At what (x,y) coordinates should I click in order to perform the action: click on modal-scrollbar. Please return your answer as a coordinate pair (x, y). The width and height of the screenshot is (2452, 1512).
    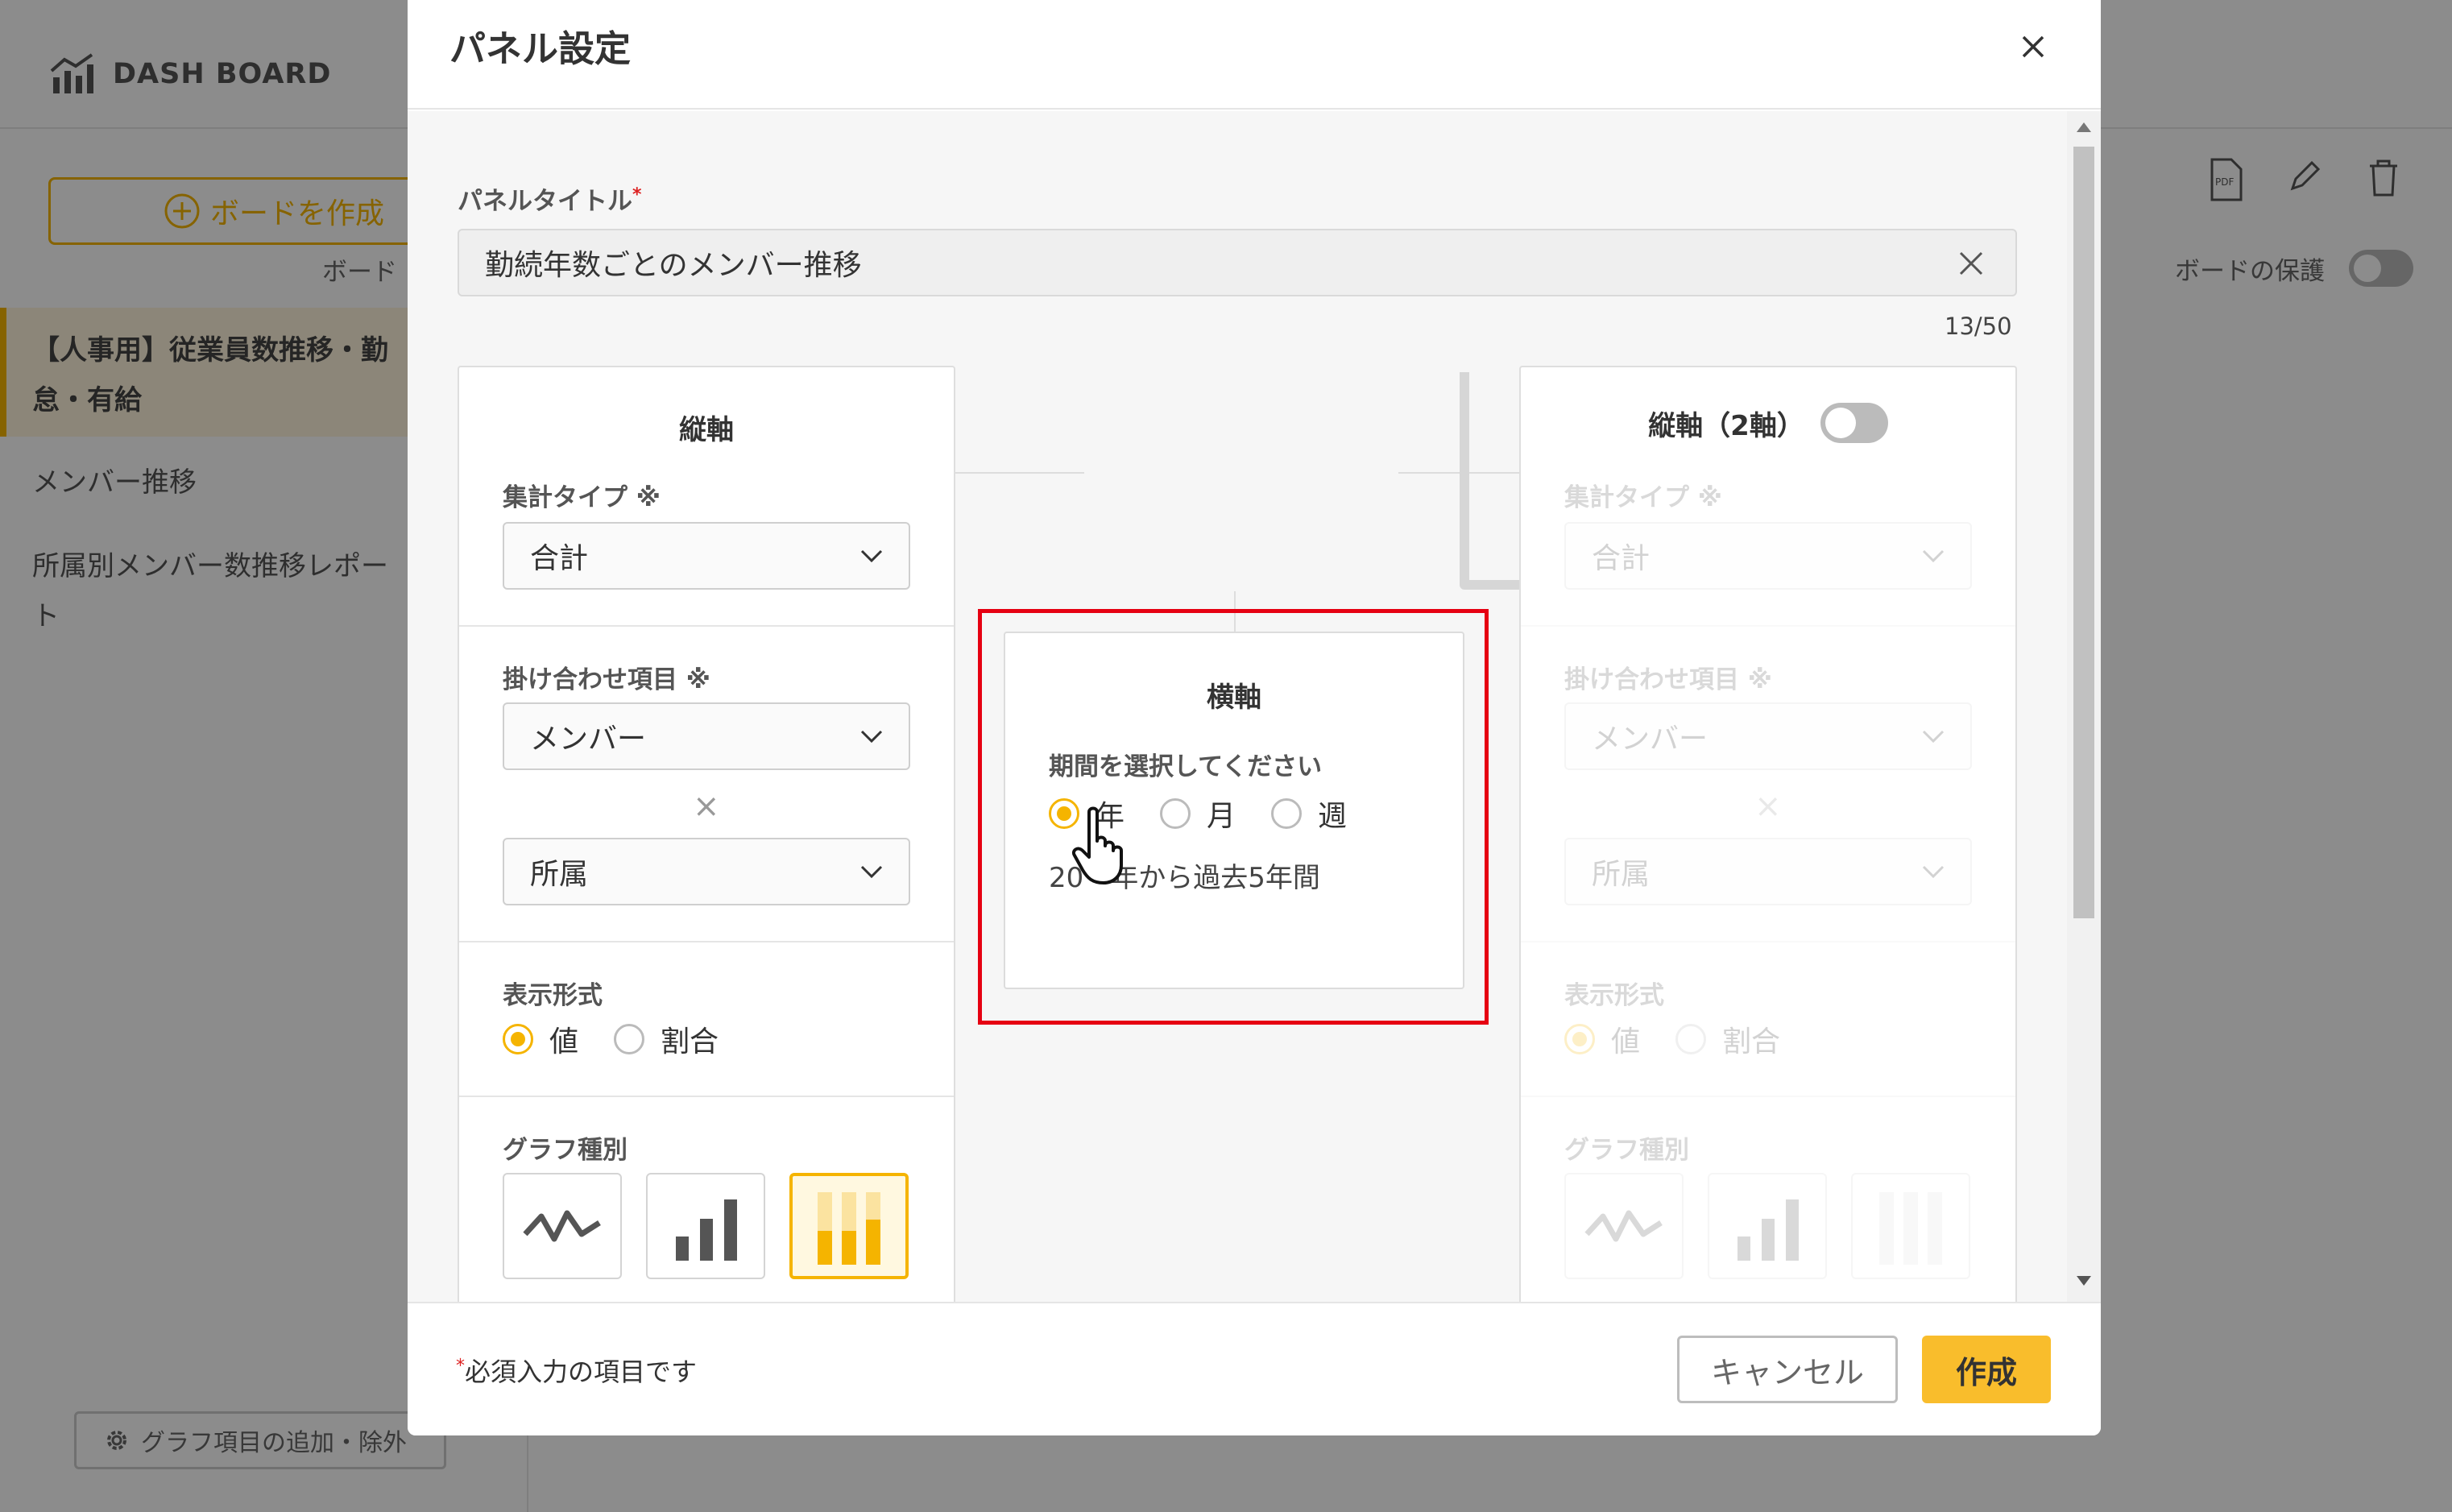
    Looking at the image, I should click on (2084, 707).